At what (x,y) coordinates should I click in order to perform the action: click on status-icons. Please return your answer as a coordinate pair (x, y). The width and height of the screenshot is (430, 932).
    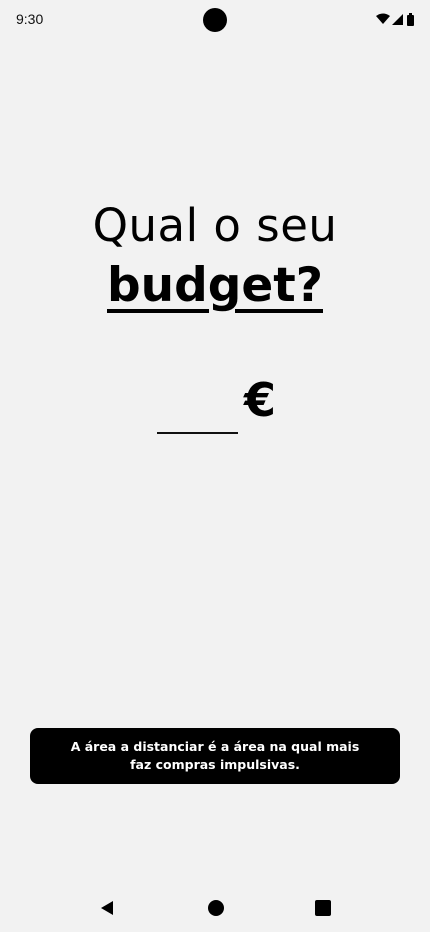
    Looking at the image, I should click on (397, 20).